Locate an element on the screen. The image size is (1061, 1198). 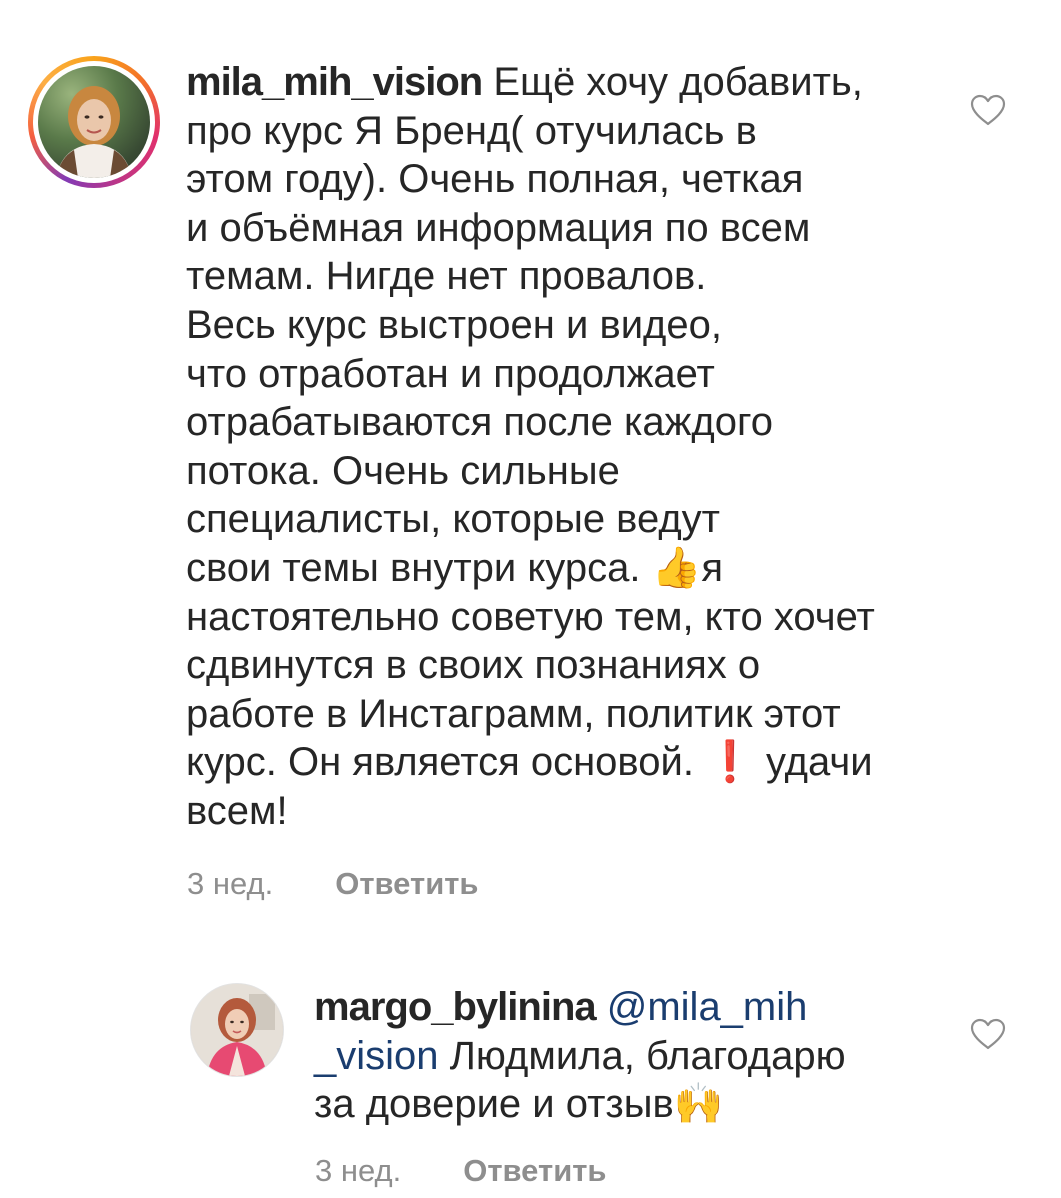
comment-username: mila_mih_vision is located at coordinates (334, 82).